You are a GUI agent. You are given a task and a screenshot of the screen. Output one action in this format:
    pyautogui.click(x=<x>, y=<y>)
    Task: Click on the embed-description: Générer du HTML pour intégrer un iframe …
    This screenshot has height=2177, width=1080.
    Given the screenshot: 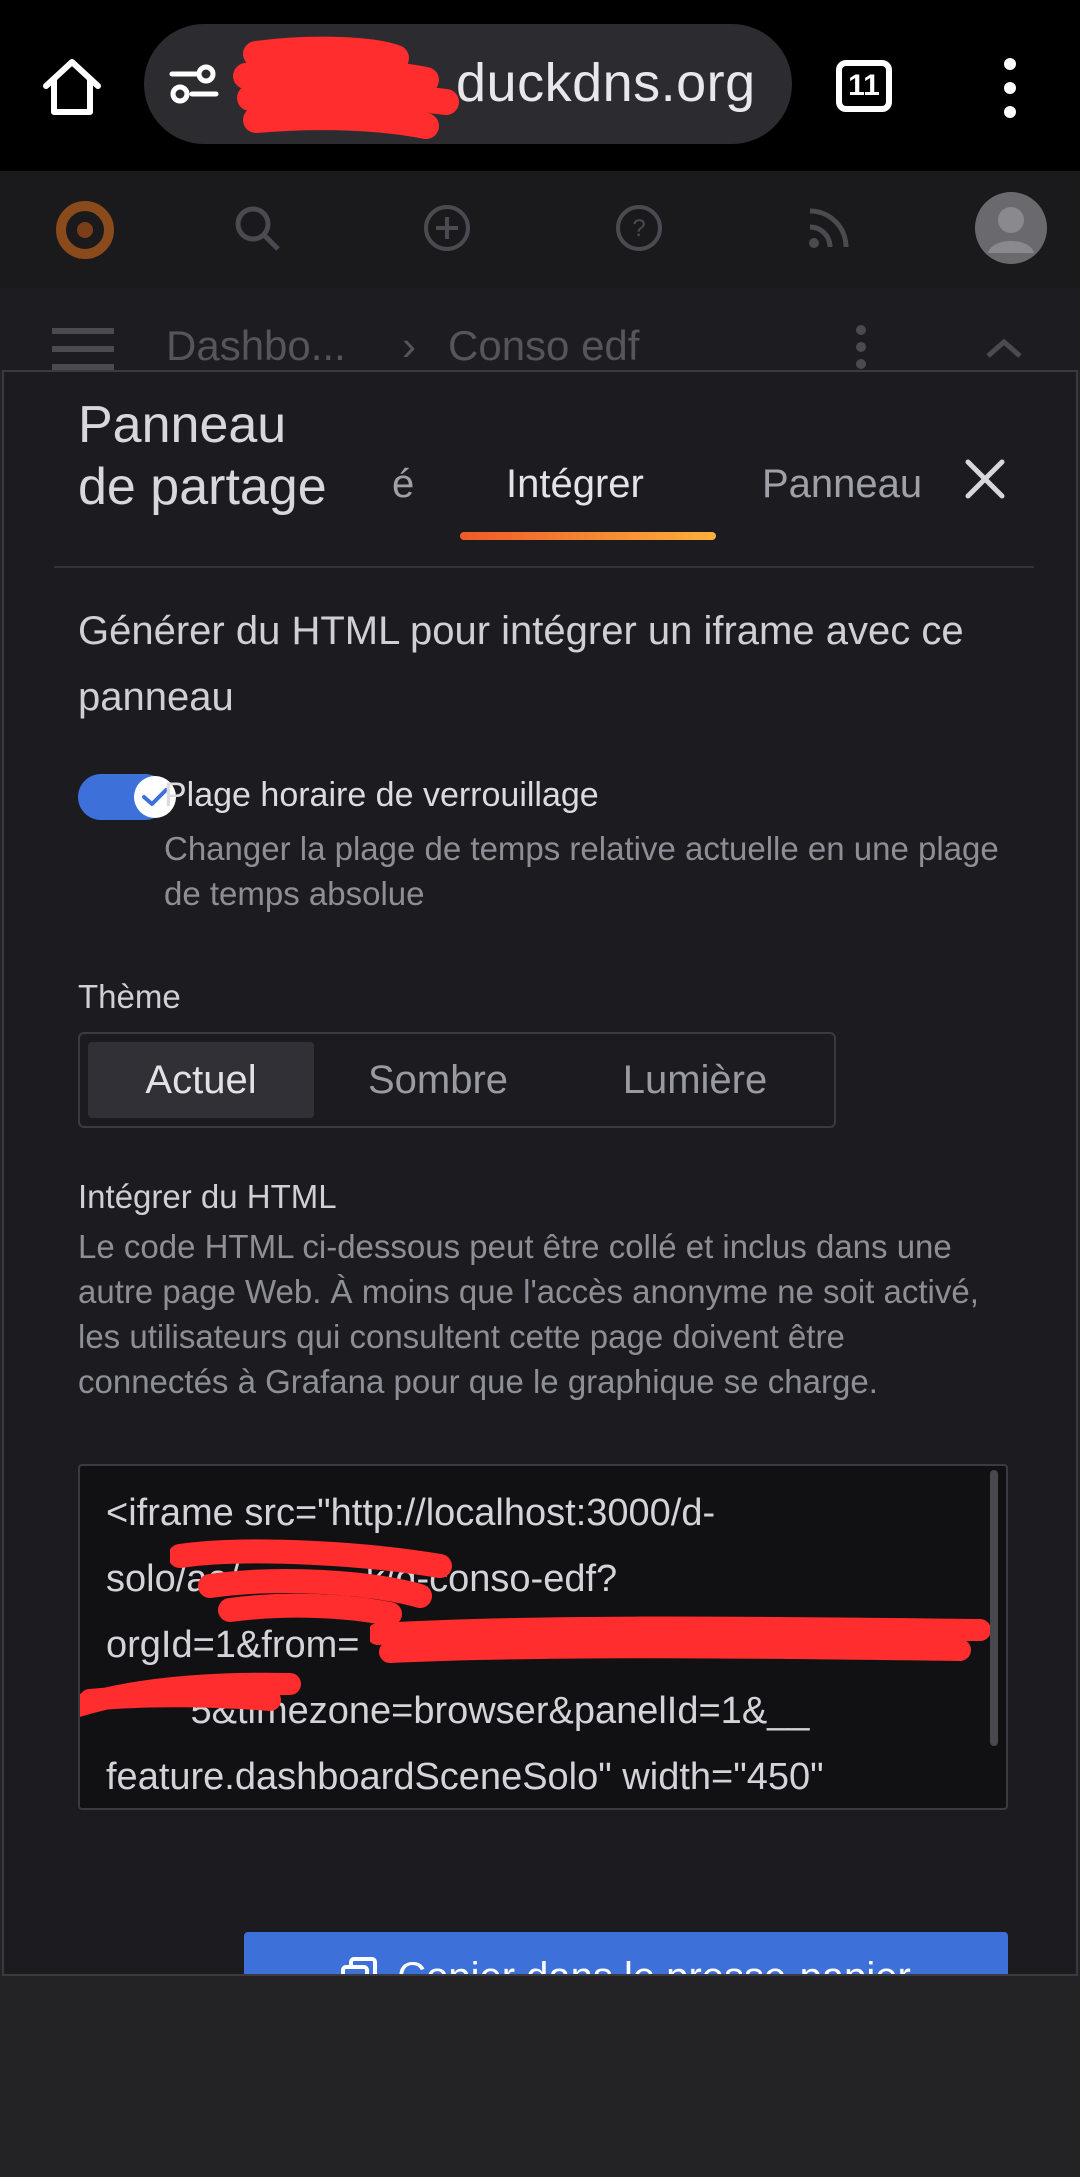 What is the action you would take?
    pyautogui.click(x=521, y=664)
    